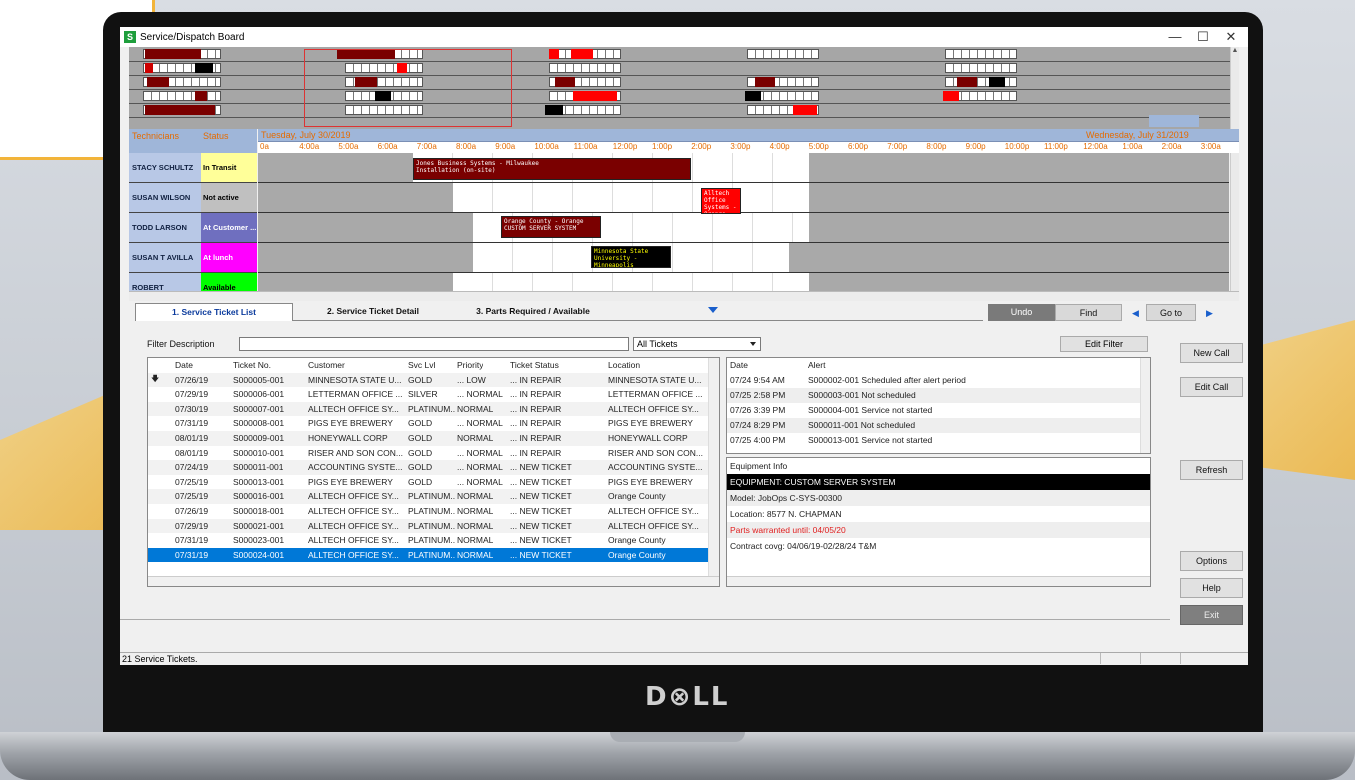 This screenshot has width=1355, height=780. I want to click on column-header: Svc Lvl, so click(421, 365).